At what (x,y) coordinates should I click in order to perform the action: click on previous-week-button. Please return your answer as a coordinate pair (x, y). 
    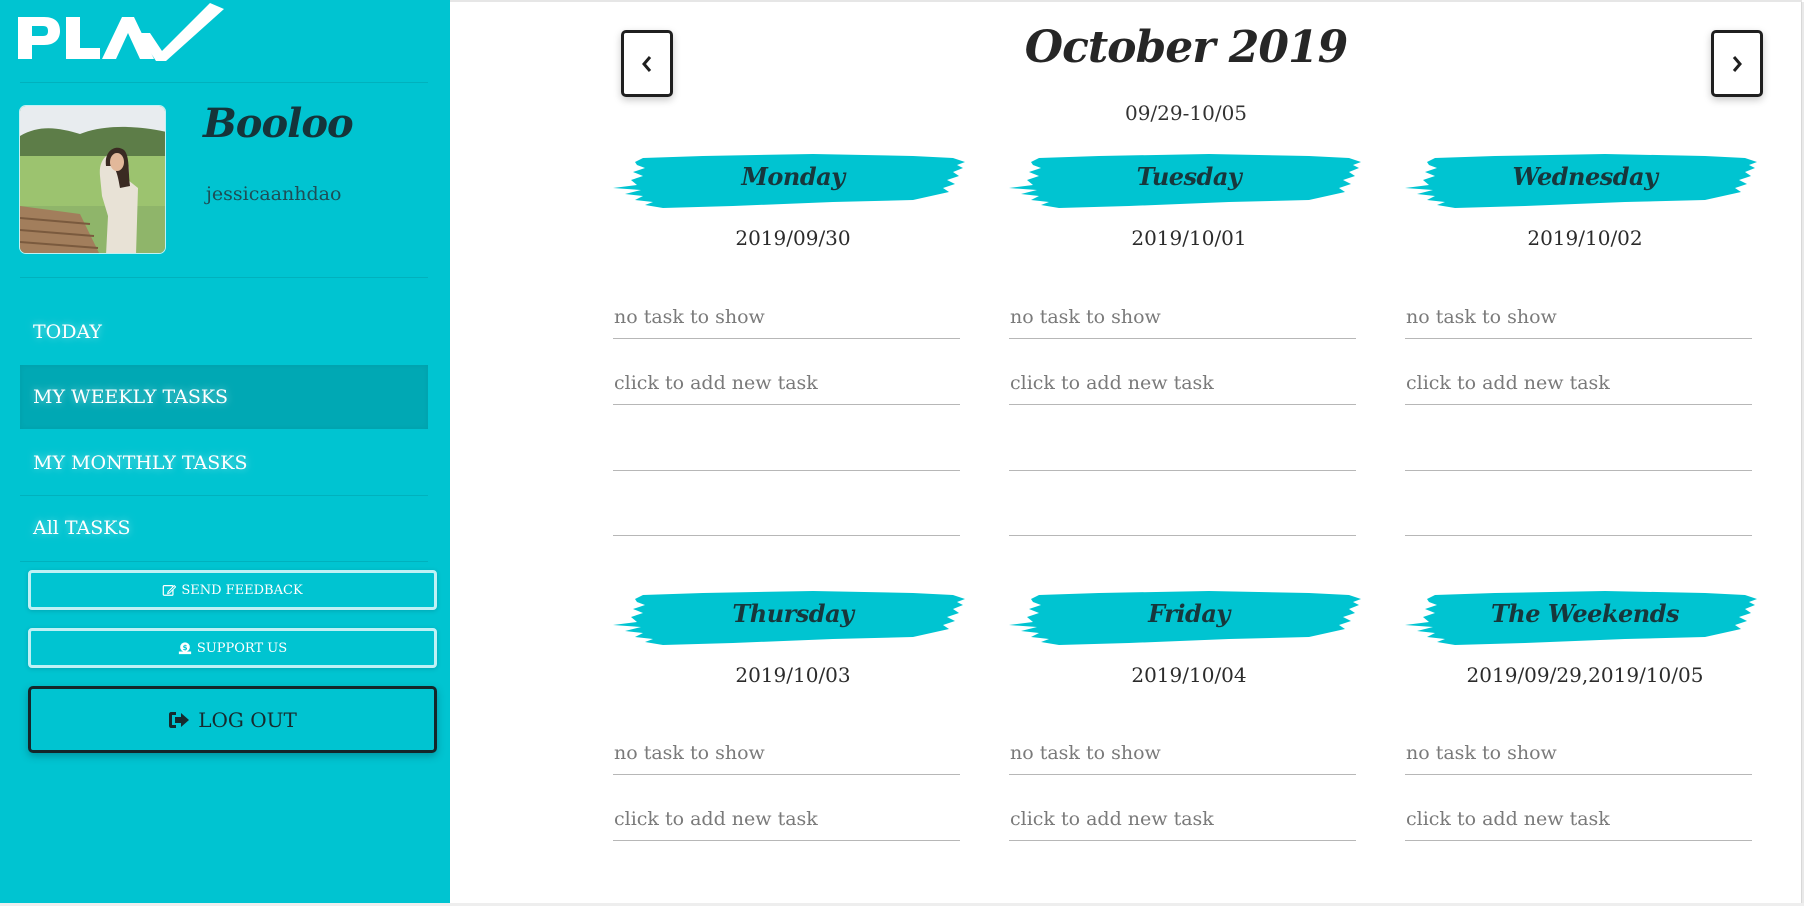
    Looking at the image, I should click on (647, 63).